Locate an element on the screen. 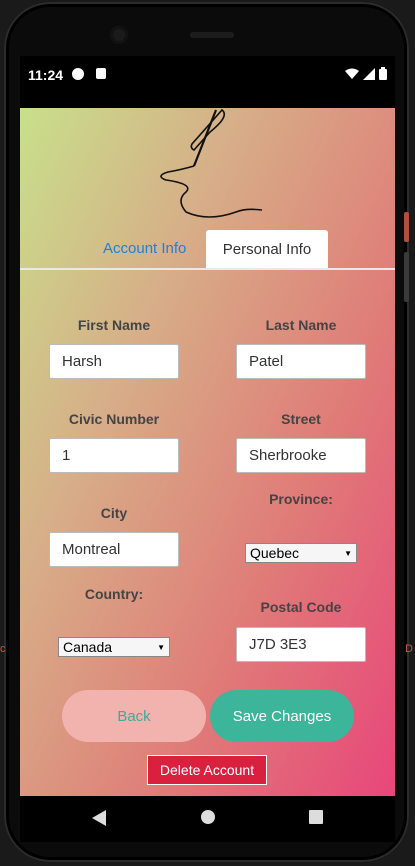 Image resolution: width=415 pixels, height=866 pixels. province-selected-value: Quebec is located at coordinates (275, 553).